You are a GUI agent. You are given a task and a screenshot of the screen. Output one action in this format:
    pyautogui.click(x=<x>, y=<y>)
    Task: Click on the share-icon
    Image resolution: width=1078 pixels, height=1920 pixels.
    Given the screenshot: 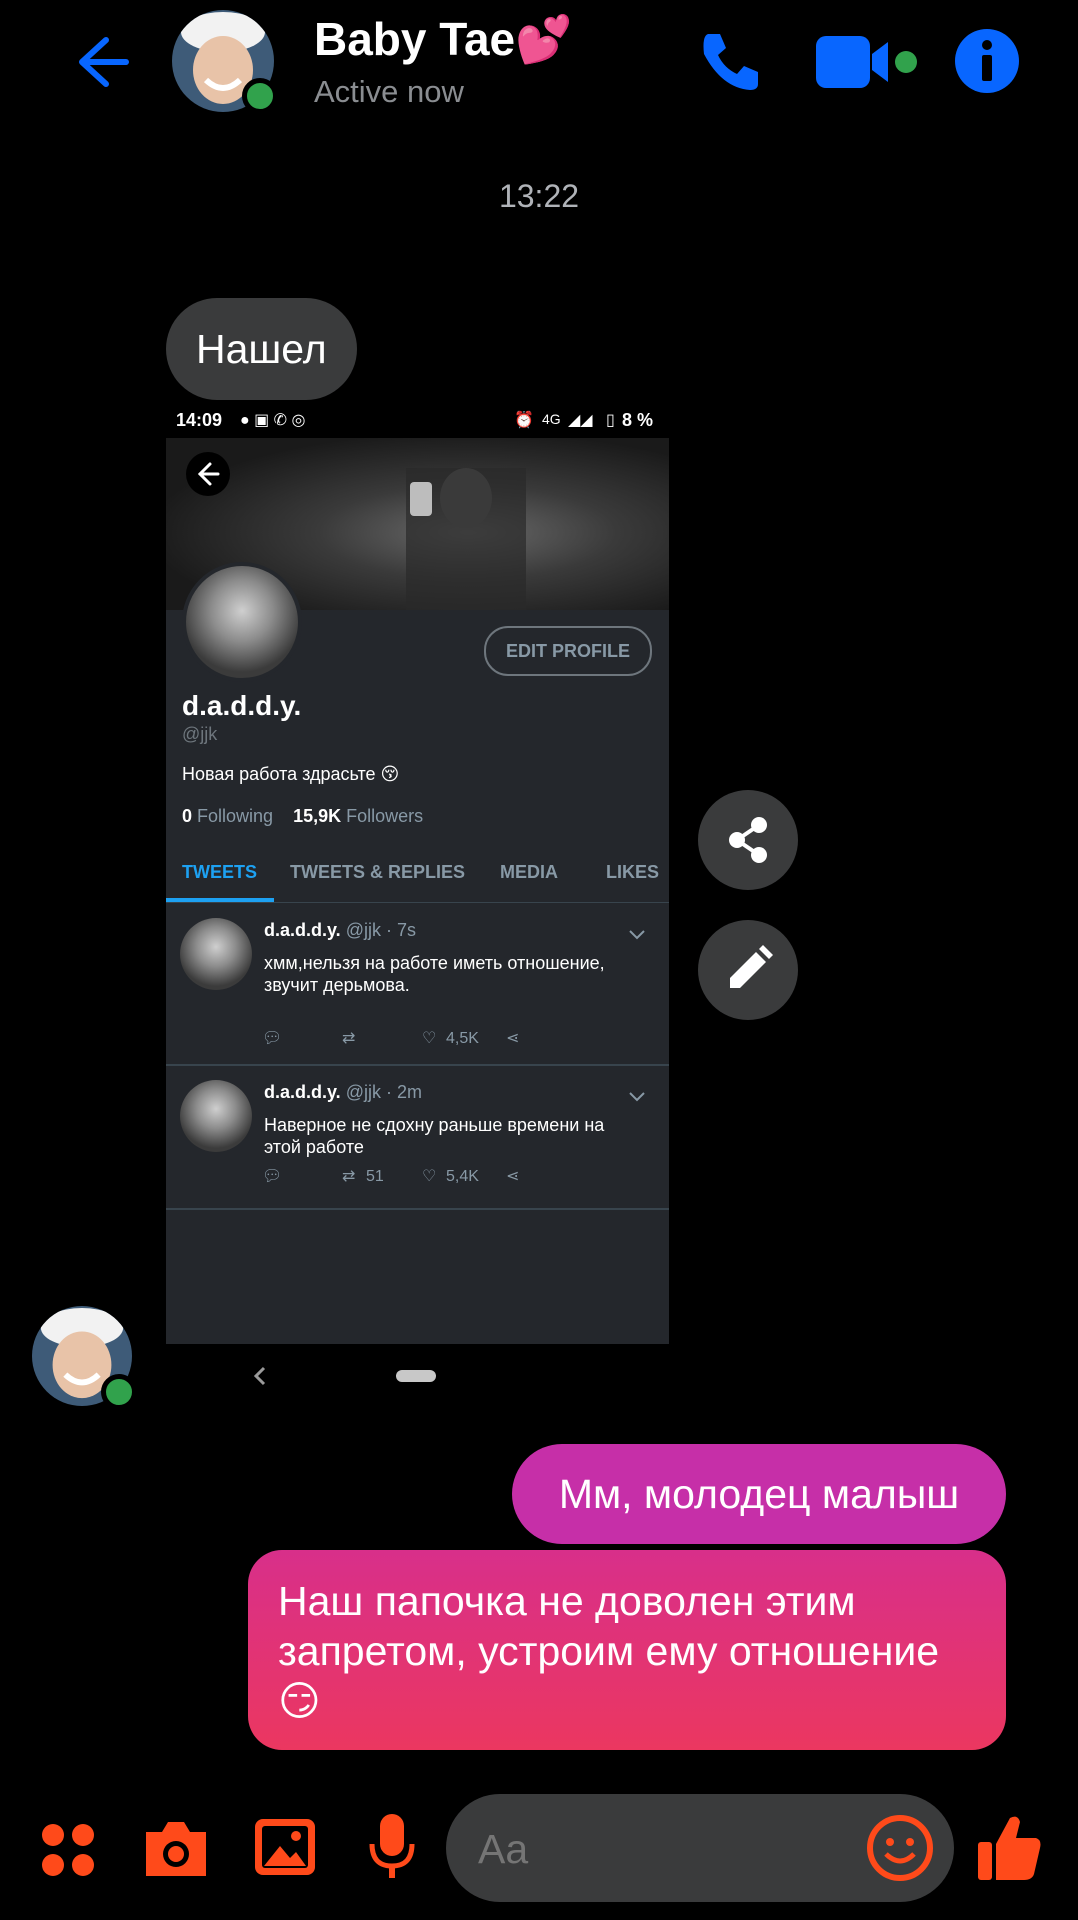 What is the action you would take?
    pyautogui.click(x=748, y=840)
    